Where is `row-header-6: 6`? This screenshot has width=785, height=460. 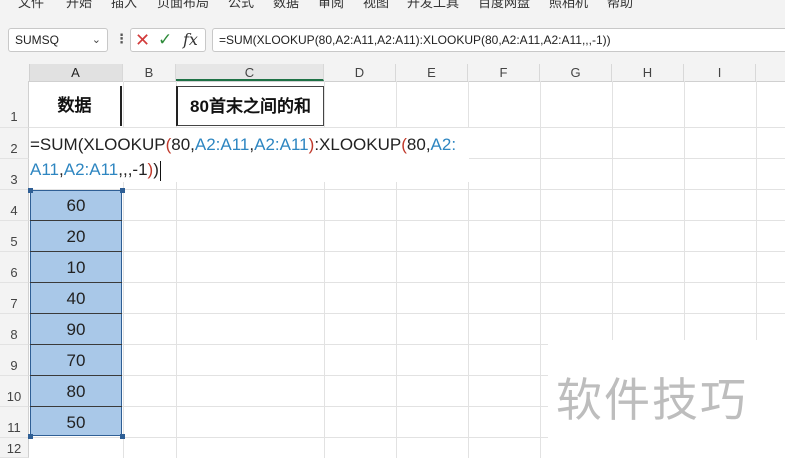 row-header-6: 6 is located at coordinates (14, 267).